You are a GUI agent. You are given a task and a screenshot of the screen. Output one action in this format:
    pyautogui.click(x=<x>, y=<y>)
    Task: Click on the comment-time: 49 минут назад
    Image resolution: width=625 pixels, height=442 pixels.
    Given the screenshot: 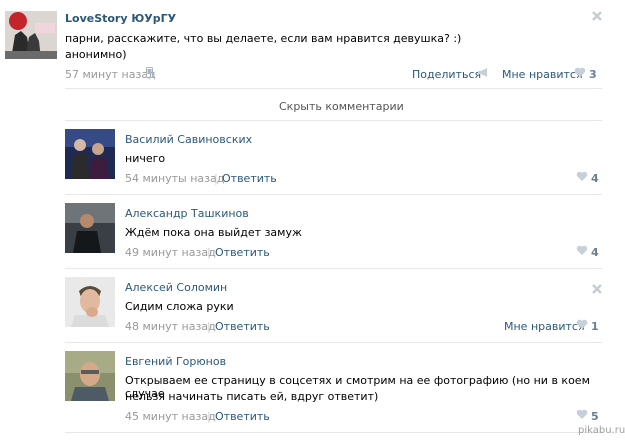 What is the action you would take?
    pyautogui.click(x=170, y=252)
    